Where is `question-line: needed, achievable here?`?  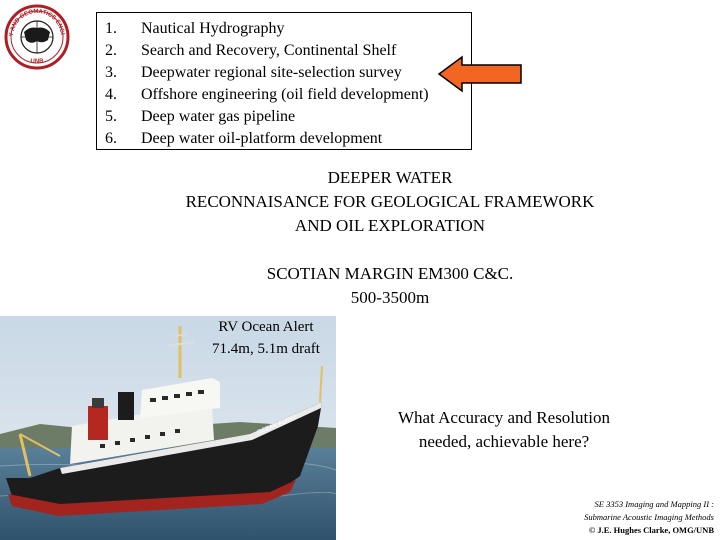 question-line: needed, achievable here? is located at coordinates (504, 441).